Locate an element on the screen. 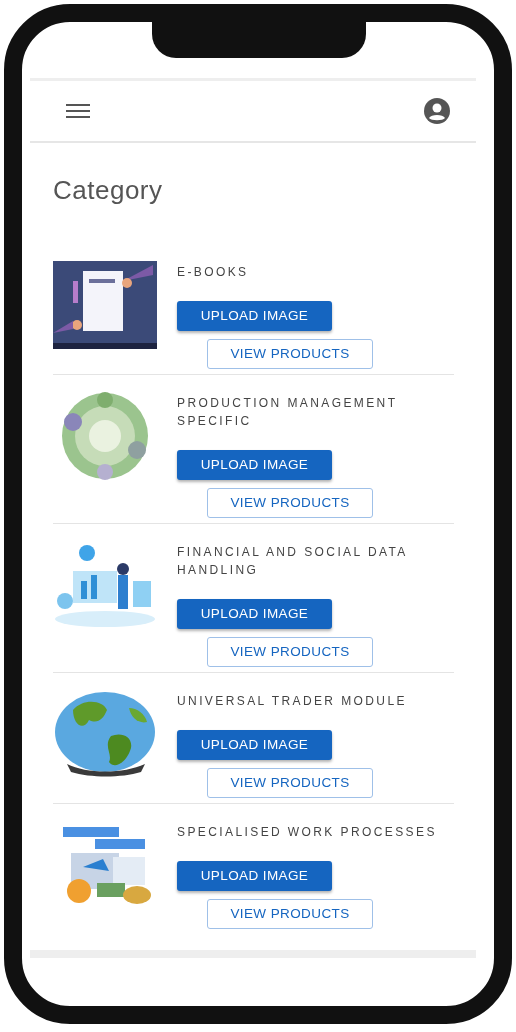 The width and height of the screenshot is (516, 1032). menu-icon is located at coordinates (78, 111).